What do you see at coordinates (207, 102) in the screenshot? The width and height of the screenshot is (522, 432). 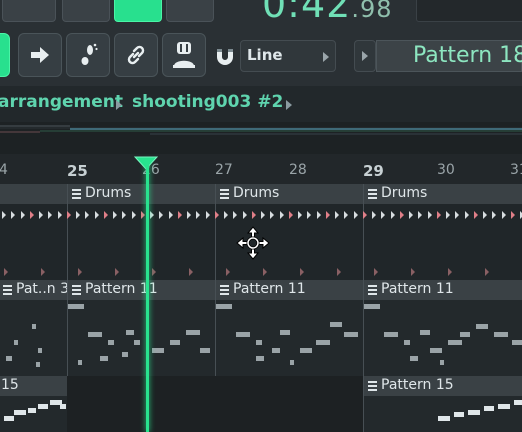 I see `breadcrumb-item-project: shooting003 #2` at bounding box center [207, 102].